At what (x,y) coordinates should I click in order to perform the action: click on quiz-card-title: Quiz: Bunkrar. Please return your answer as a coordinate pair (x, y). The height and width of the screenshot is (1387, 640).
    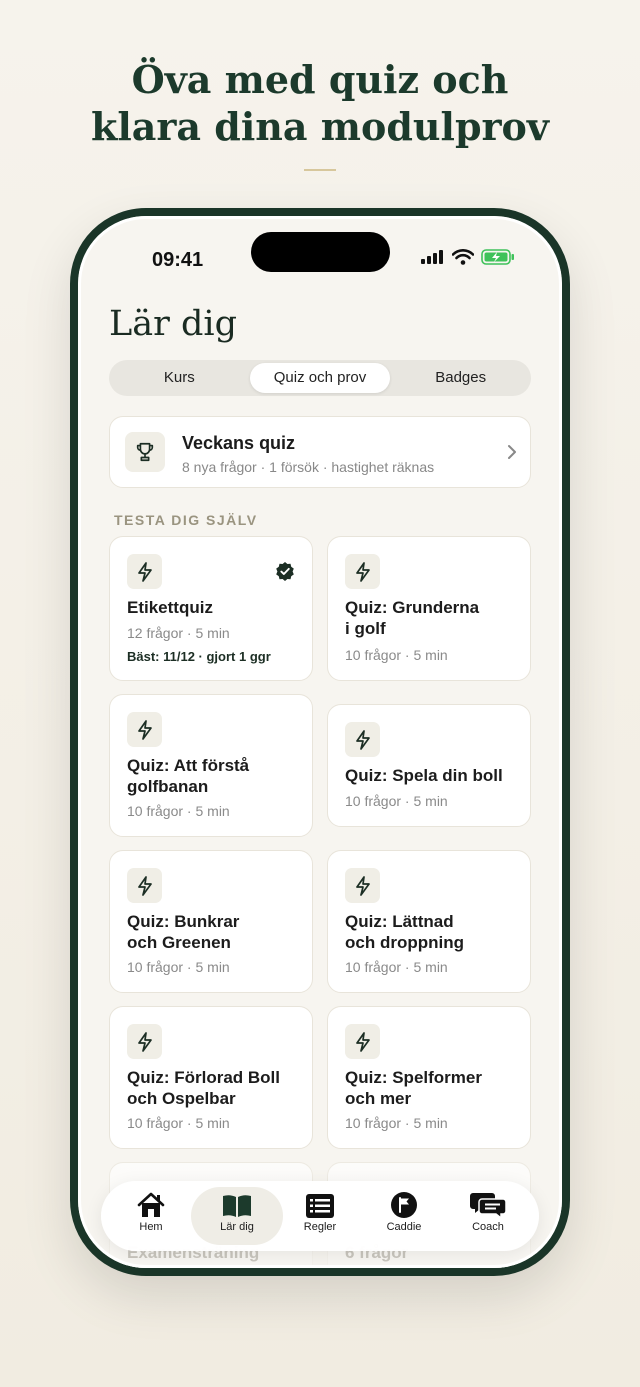
    Looking at the image, I should click on (183, 921).